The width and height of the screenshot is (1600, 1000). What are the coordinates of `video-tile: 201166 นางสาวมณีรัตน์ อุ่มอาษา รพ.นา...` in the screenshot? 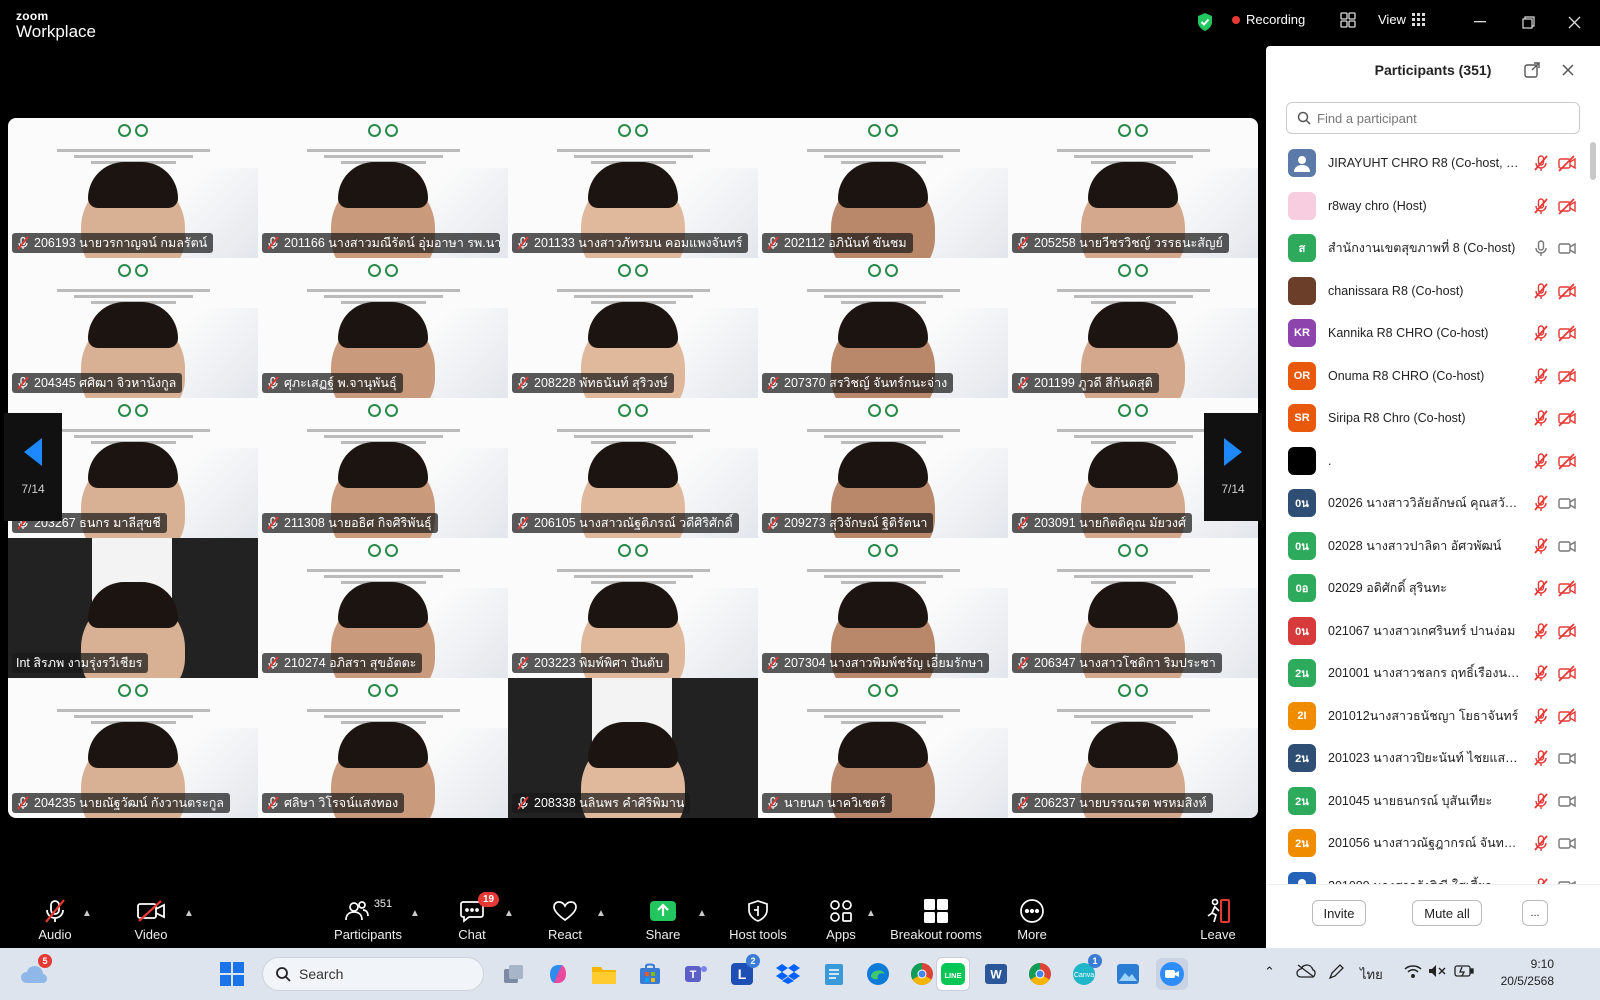 It's located at (383, 188).